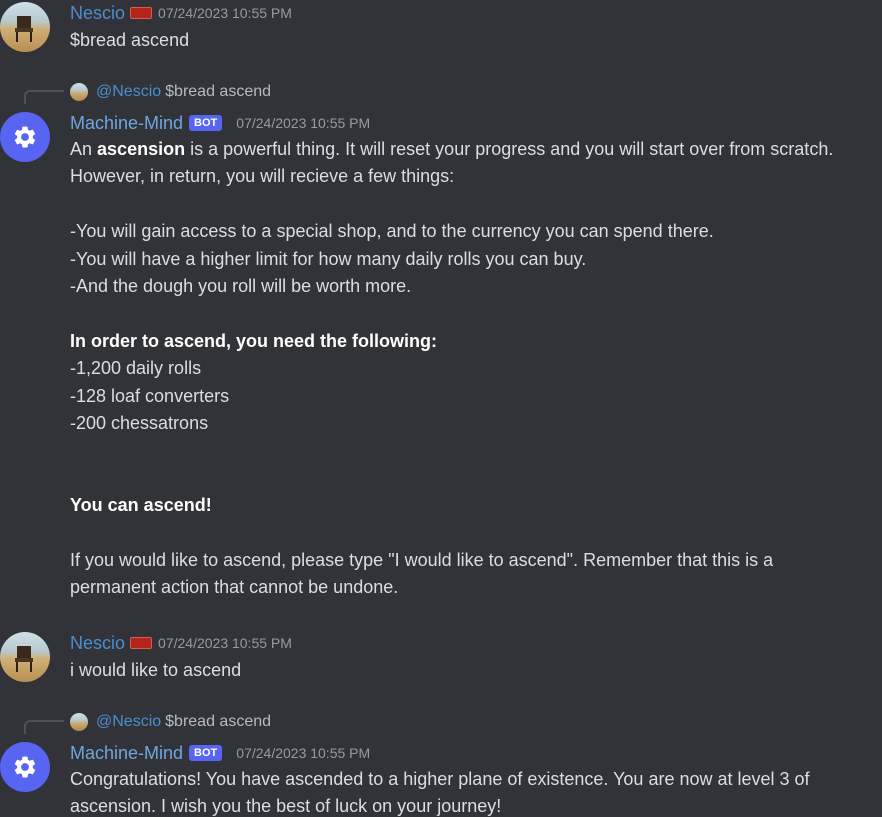 Image resolution: width=882 pixels, height=817 pixels. I want to click on message-line: permanent action that cannot be undone., so click(234, 587).